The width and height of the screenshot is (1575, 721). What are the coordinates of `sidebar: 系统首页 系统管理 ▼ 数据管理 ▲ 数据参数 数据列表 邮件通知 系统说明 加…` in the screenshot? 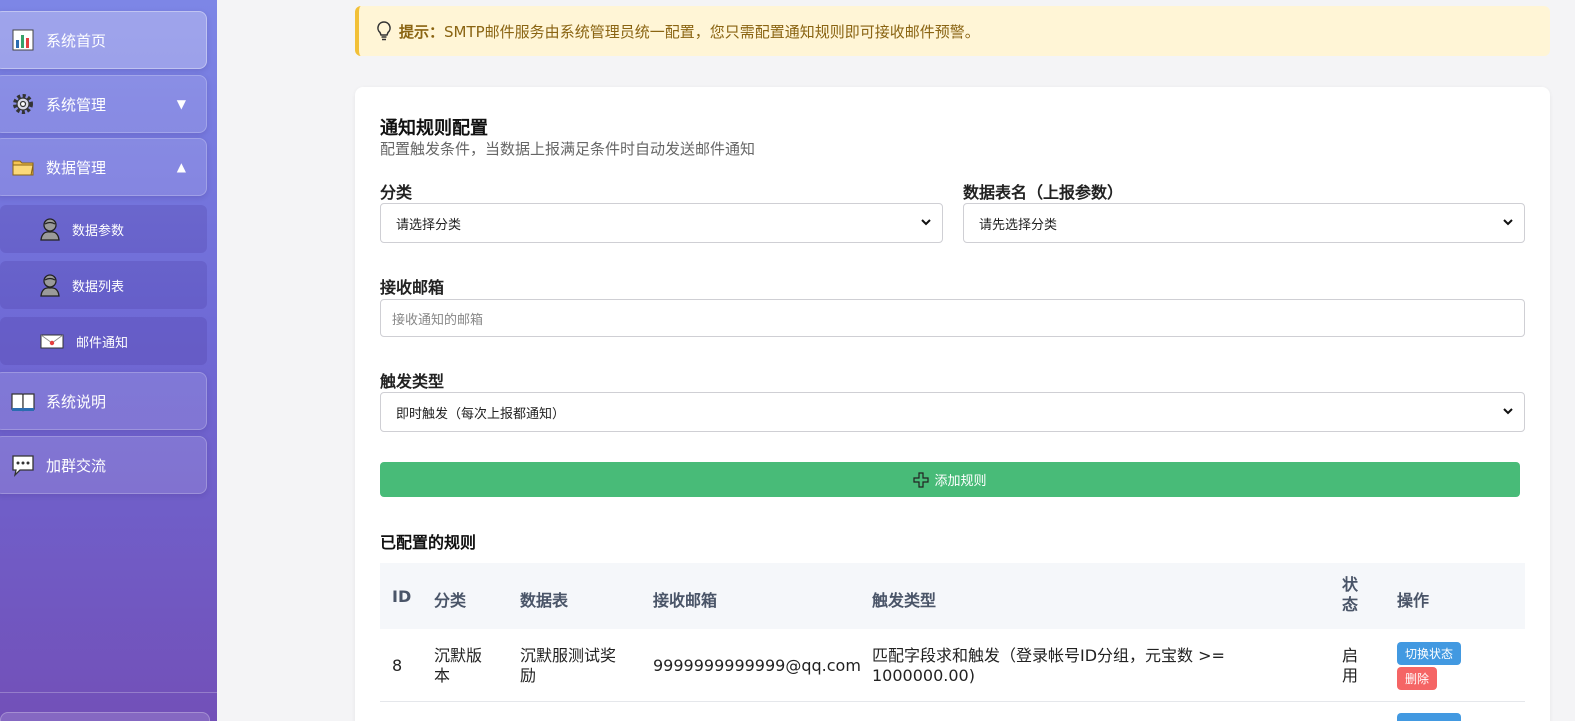 It's located at (108, 360).